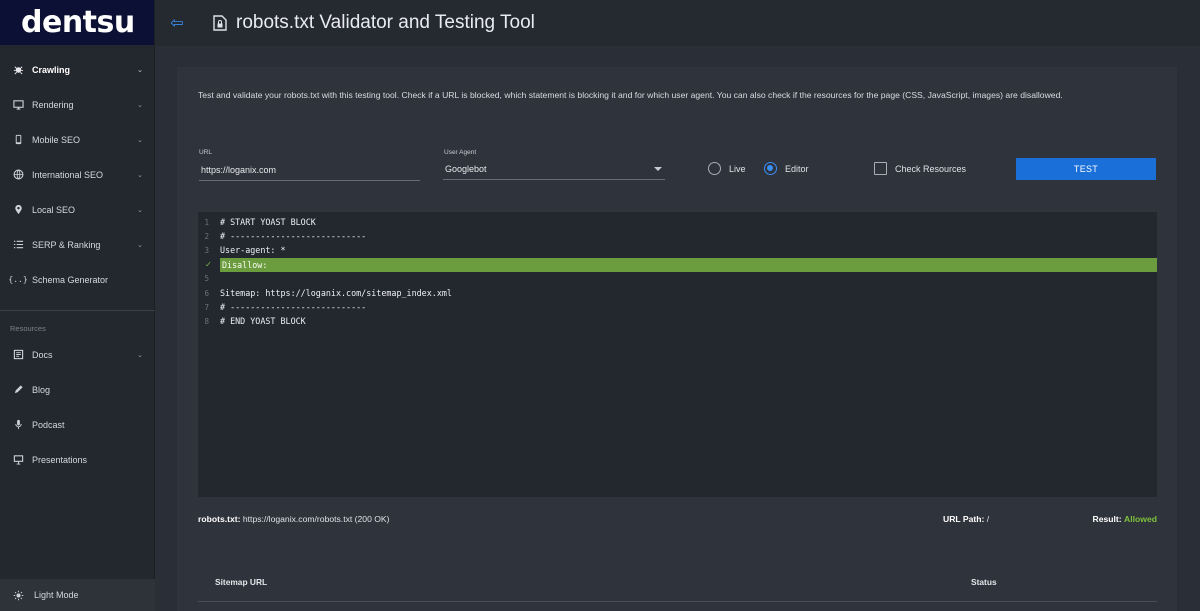  What do you see at coordinates (268, 222) in the screenshot?
I see `code-text: # START YOAST BLOCK` at bounding box center [268, 222].